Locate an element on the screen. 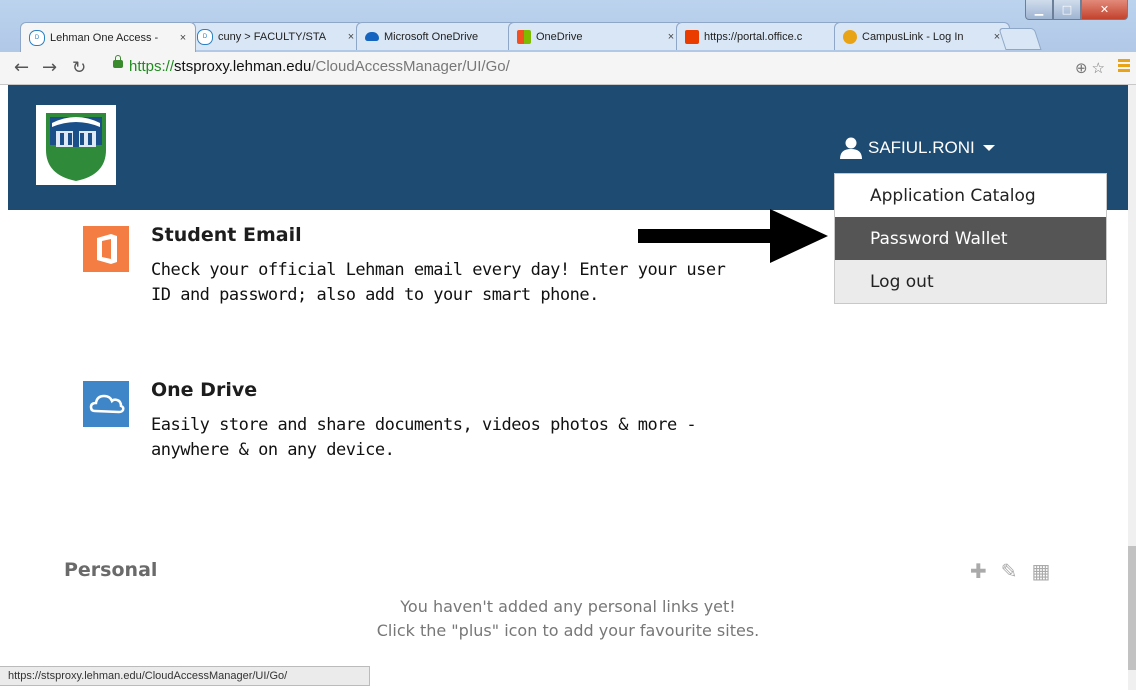 The width and height of the screenshot is (1136, 690). minimize-icon: ▁ is located at coordinates (1039, 10).